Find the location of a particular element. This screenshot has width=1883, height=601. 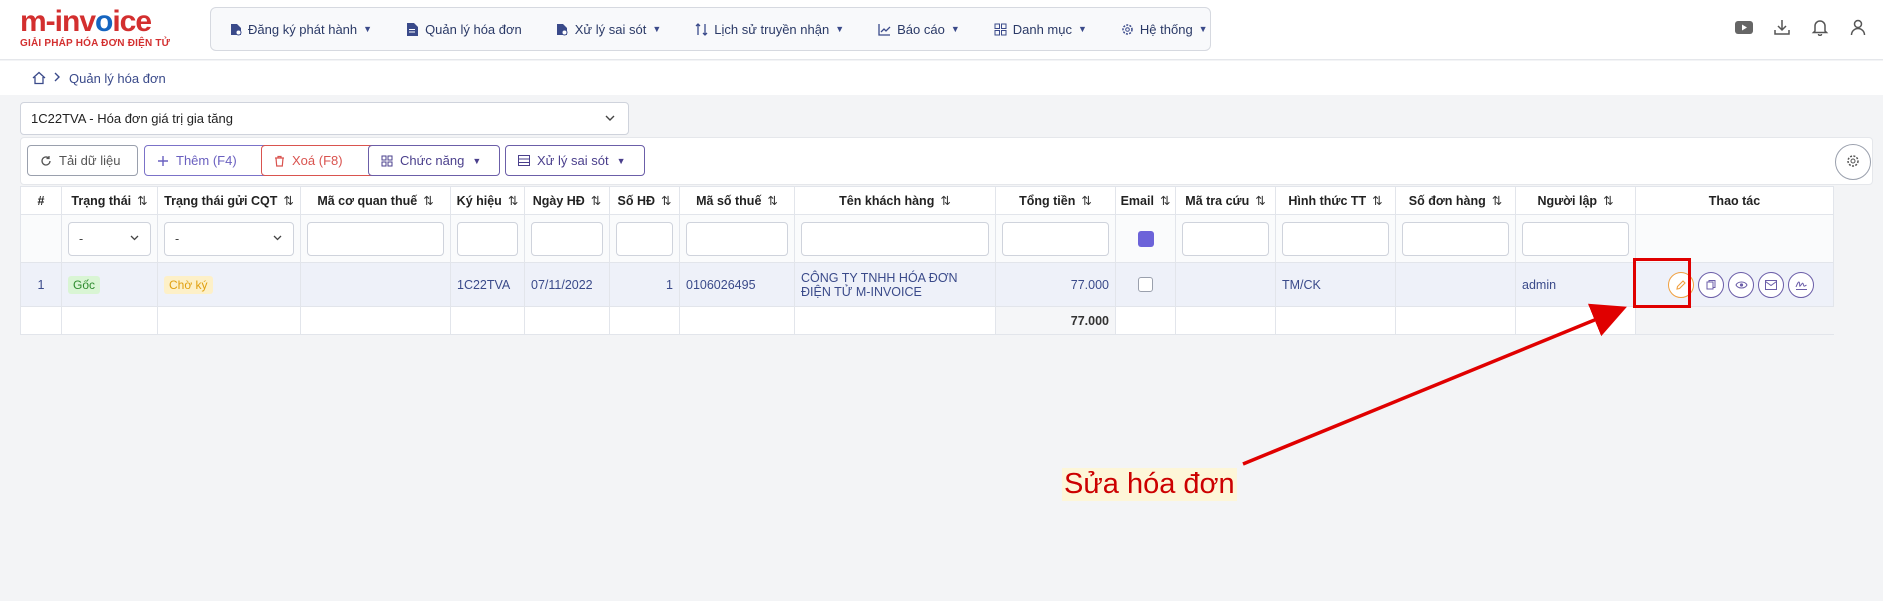

table-settings-button is located at coordinates (1853, 162).